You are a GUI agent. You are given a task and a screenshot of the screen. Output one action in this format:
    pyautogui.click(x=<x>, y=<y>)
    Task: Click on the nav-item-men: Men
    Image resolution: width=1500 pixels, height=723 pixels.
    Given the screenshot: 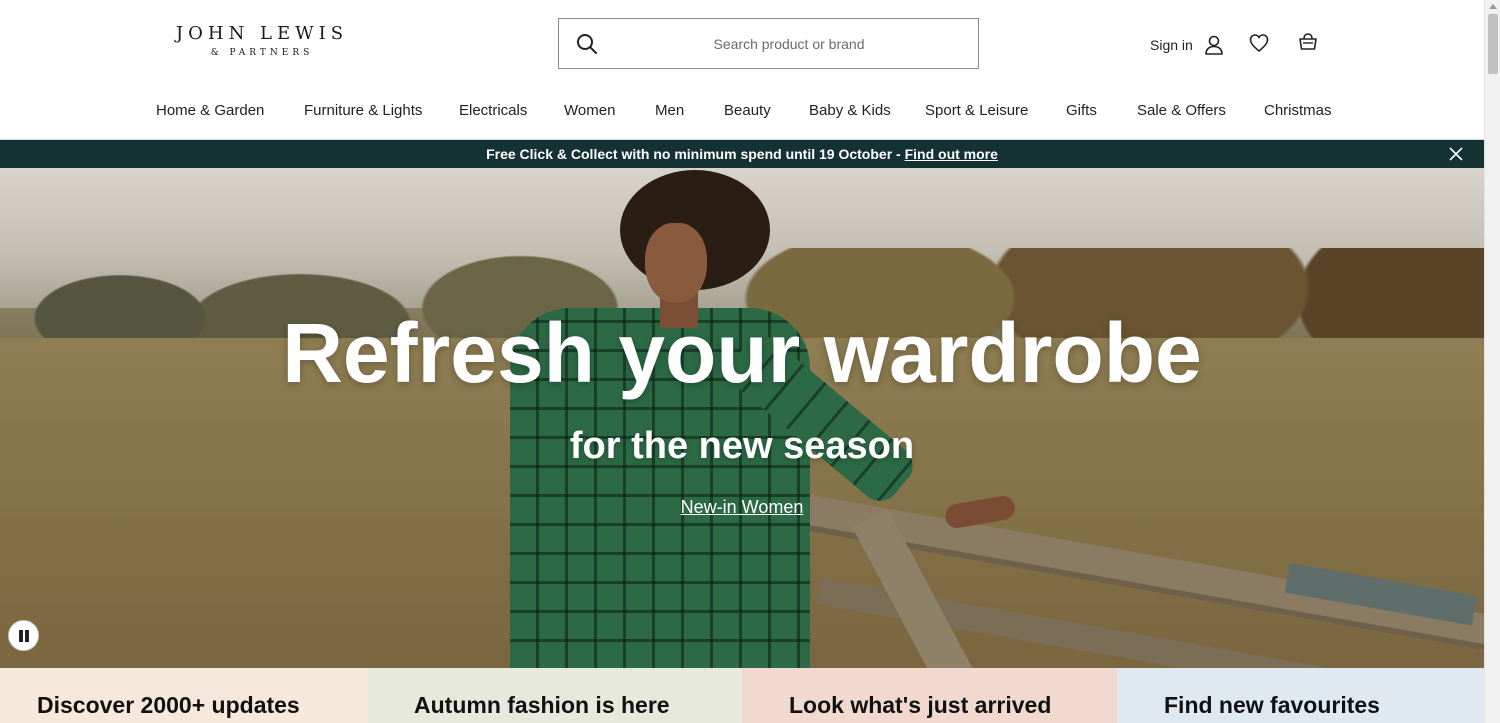 What is the action you would take?
    pyautogui.click(x=669, y=110)
    